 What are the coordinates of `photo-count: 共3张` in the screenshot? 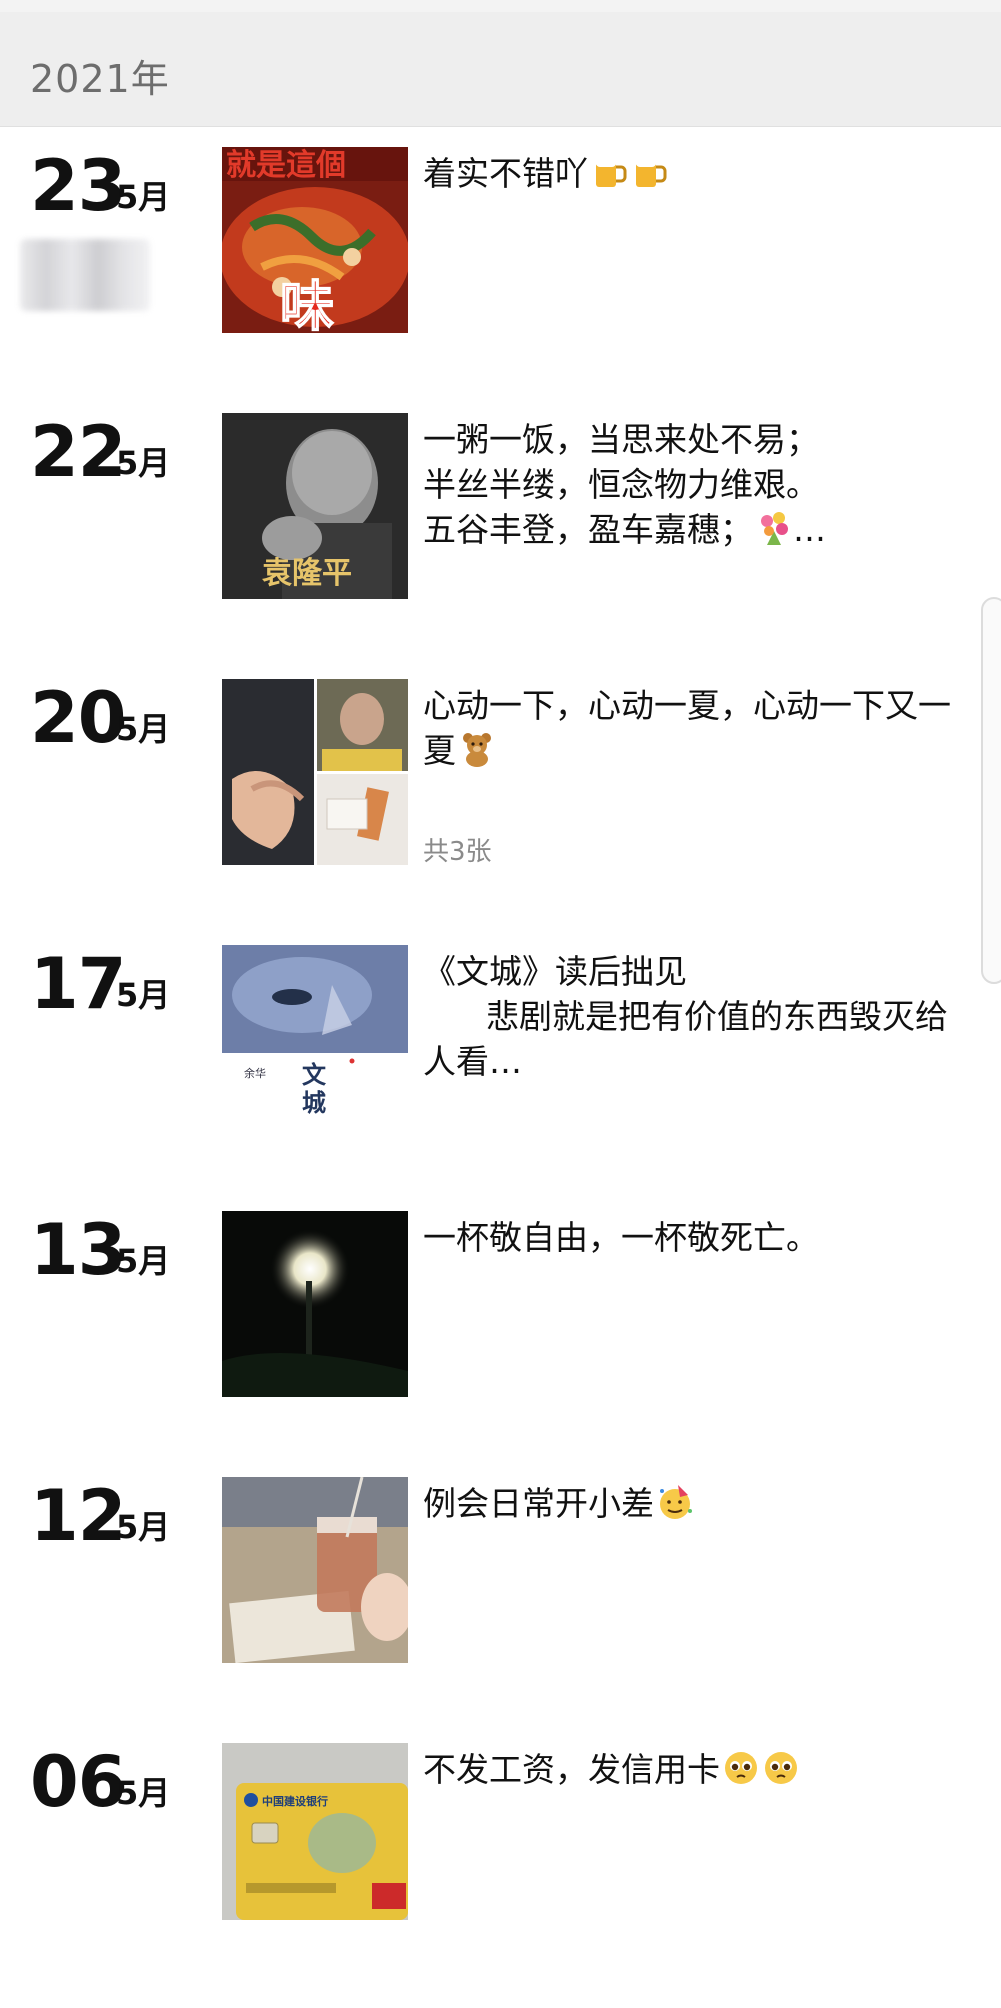 It's located at (457, 852).